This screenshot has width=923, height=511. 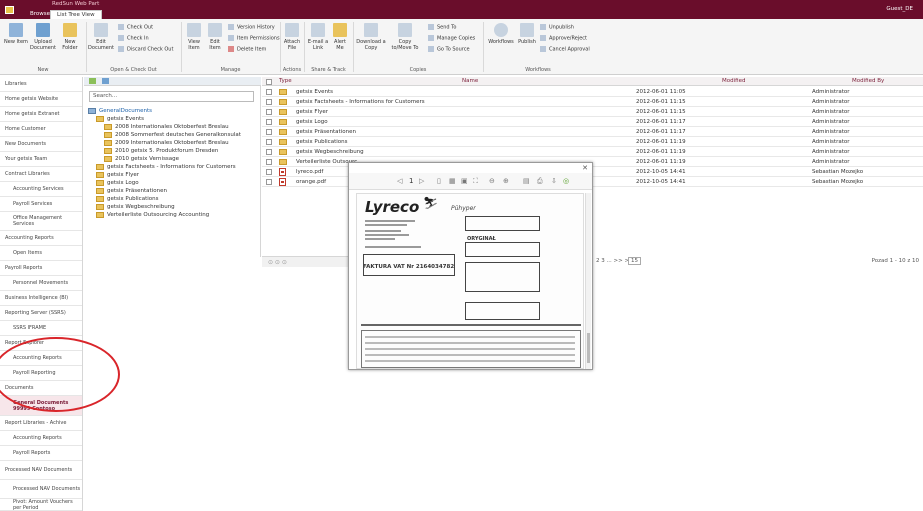 I want to click on tree-node: getsix Flyer, so click(x=117, y=175).